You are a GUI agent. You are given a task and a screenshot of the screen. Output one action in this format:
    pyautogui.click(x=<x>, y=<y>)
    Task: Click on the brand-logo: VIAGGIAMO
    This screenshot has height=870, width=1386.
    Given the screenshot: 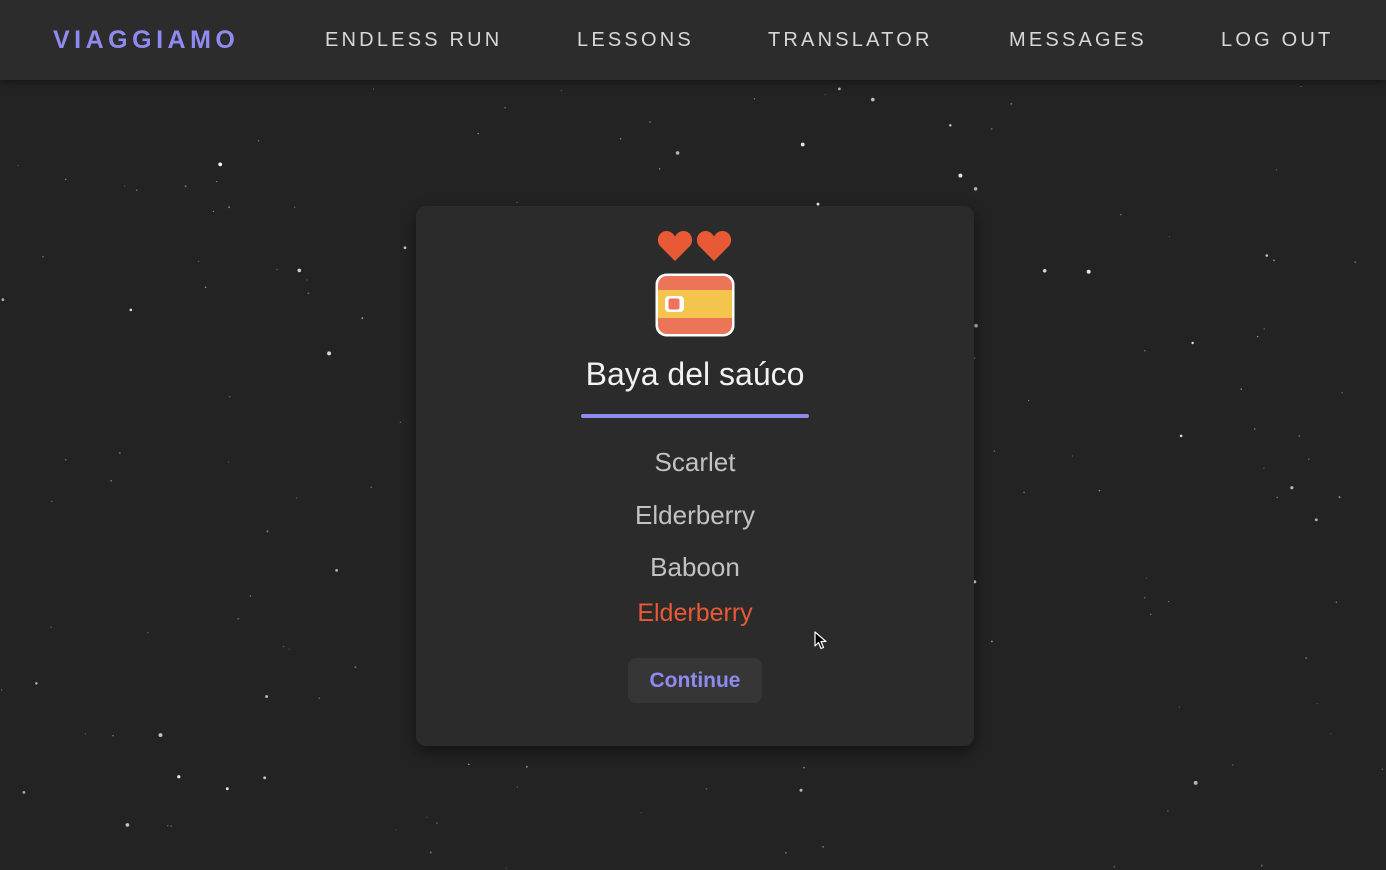 What is the action you would take?
    pyautogui.click(x=146, y=40)
    